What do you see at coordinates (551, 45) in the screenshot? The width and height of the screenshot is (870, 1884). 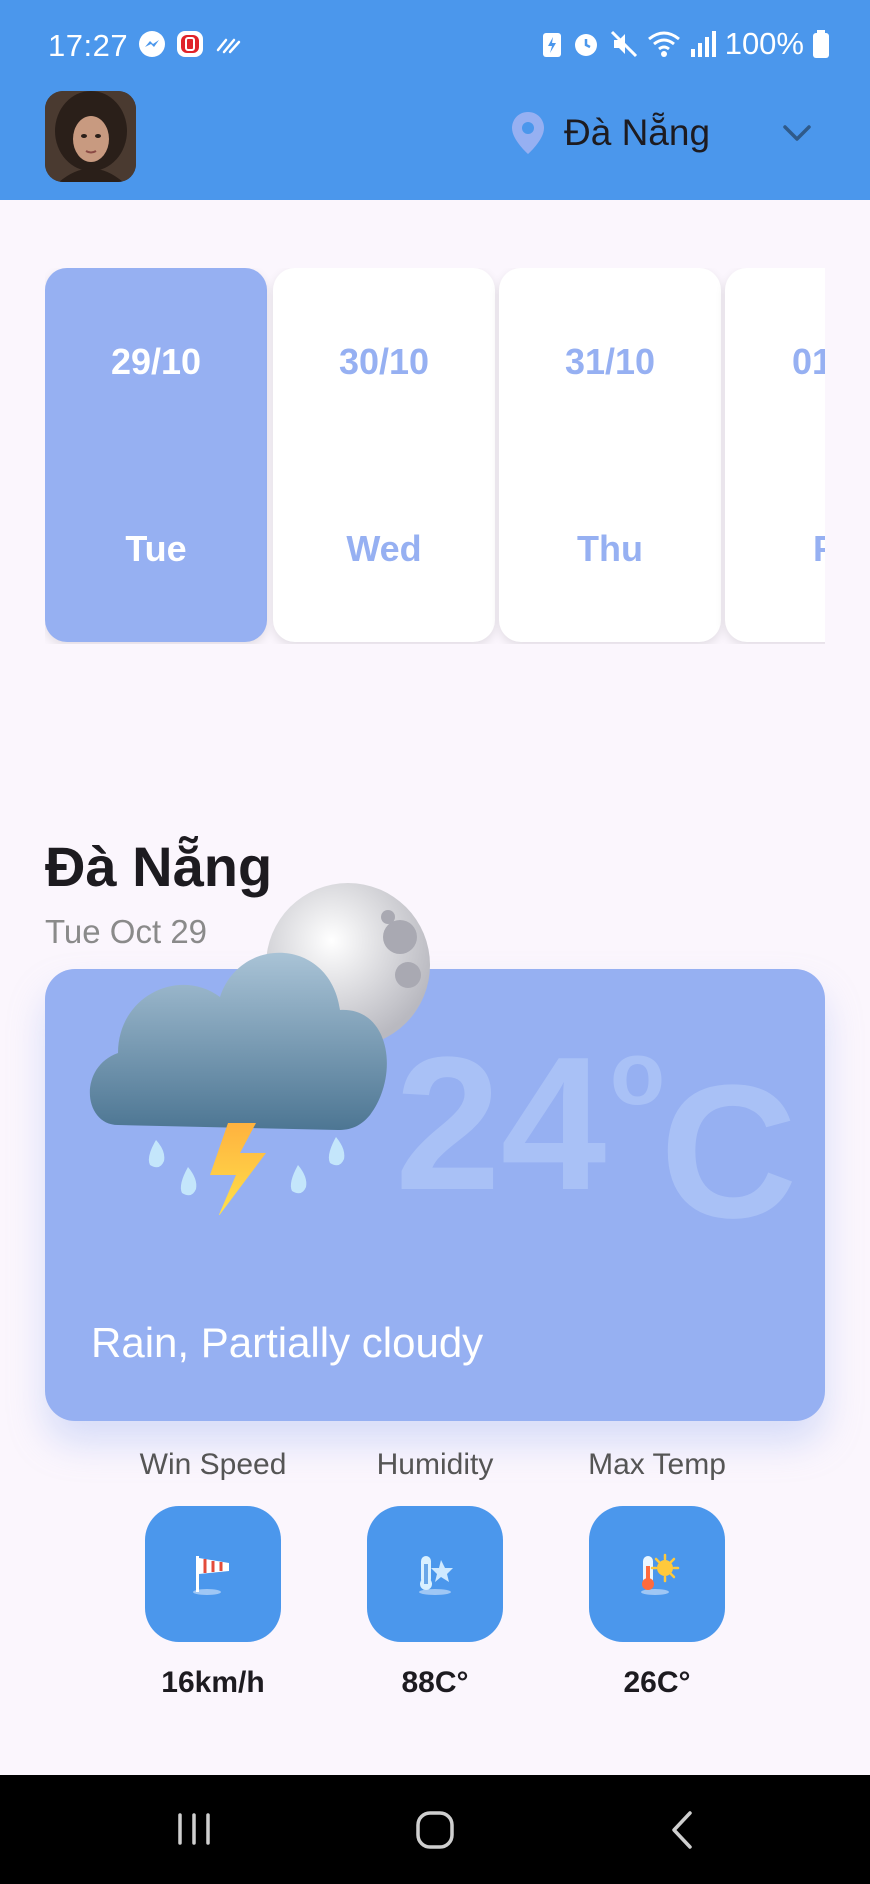 I see `battery-saver-icon` at bounding box center [551, 45].